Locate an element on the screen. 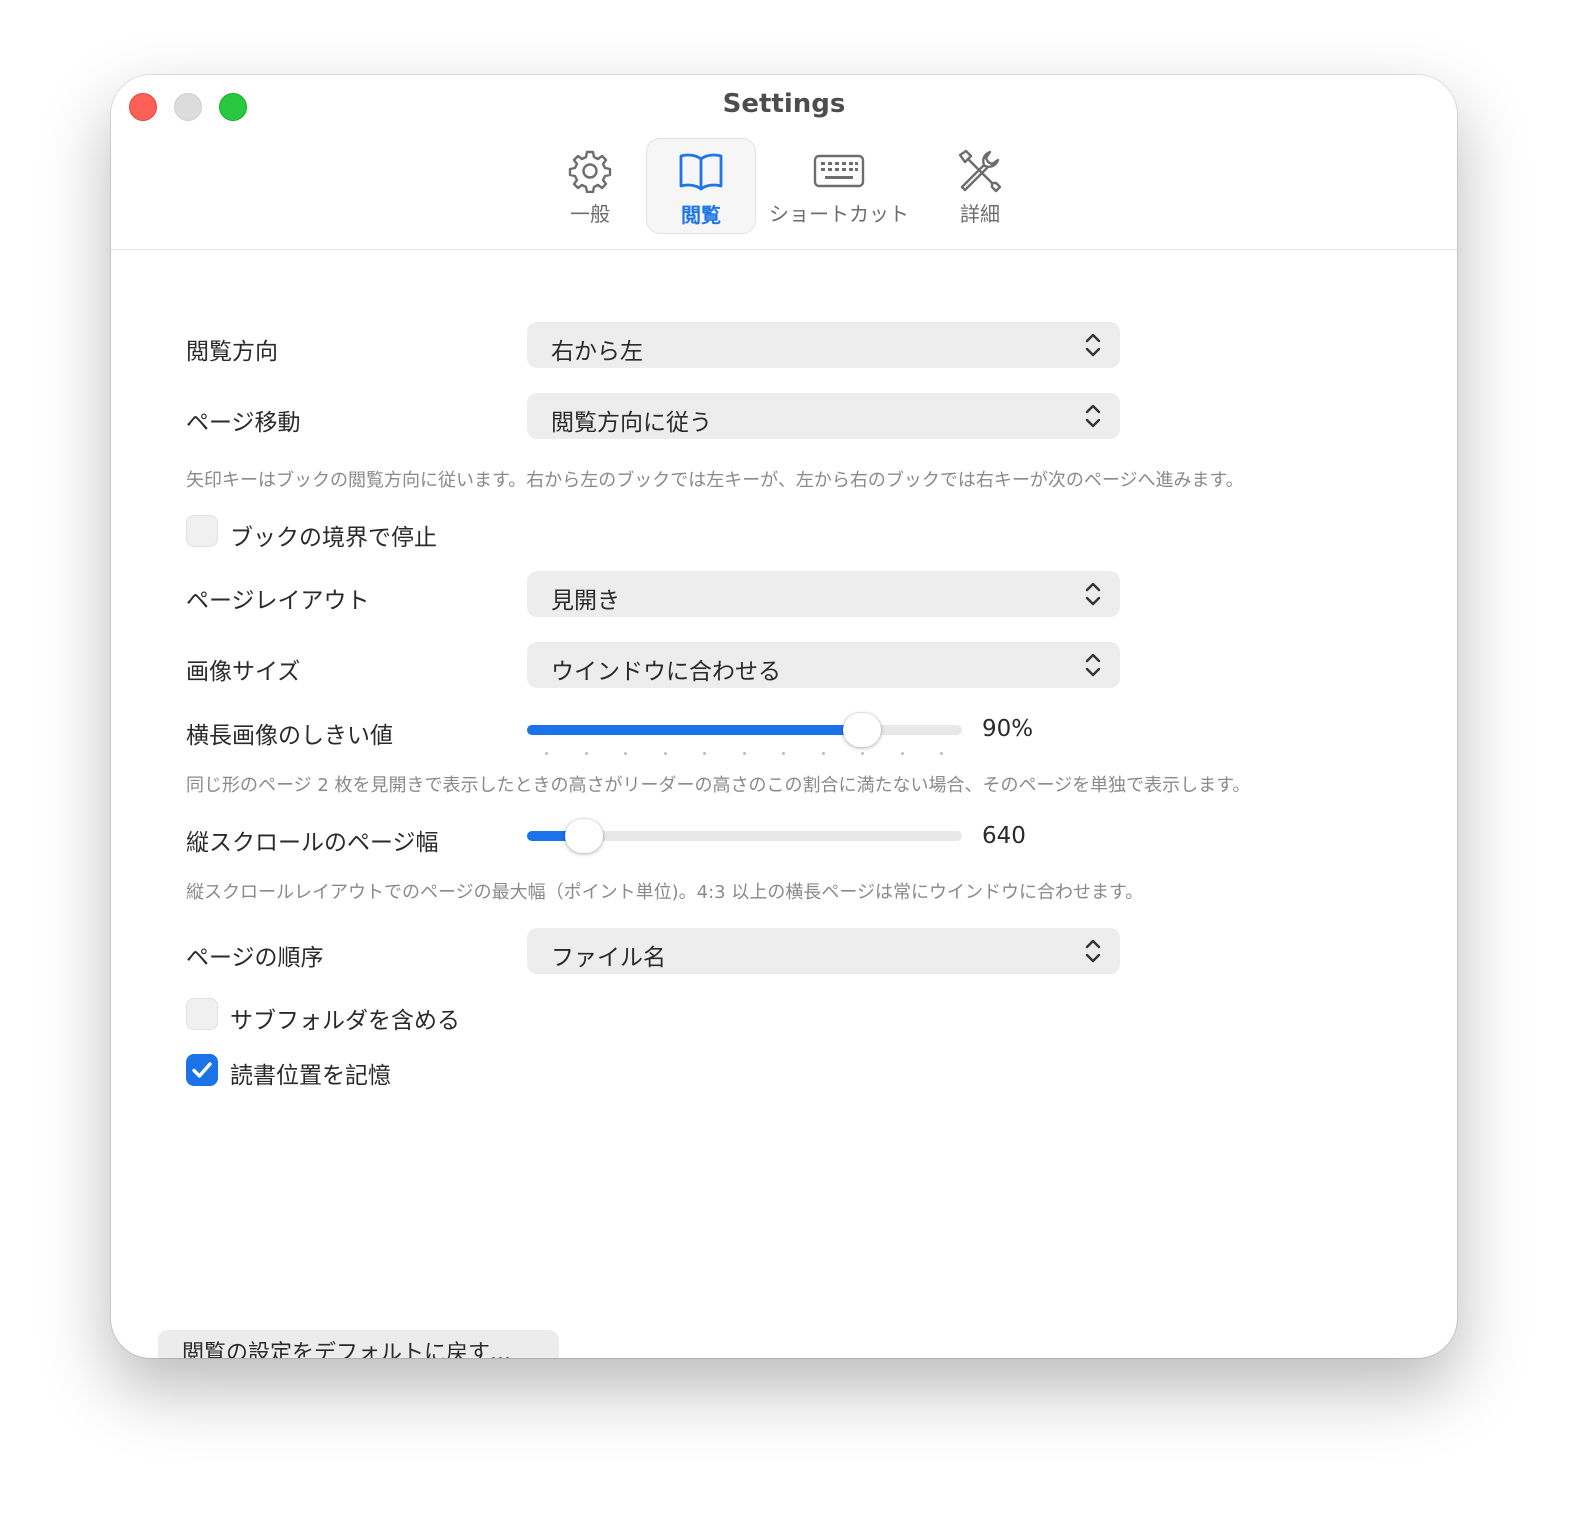 The height and width of the screenshot is (1520, 1584). vertical-scroll-width-value: 640 is located at coordinates (1004, 836).